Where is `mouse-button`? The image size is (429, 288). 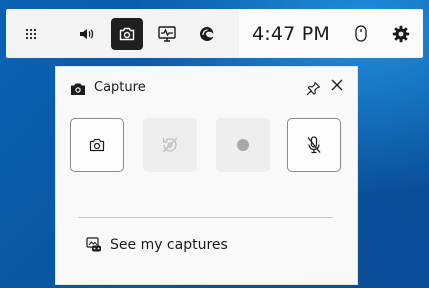 mouse-button is located at coordinates (361, 34).